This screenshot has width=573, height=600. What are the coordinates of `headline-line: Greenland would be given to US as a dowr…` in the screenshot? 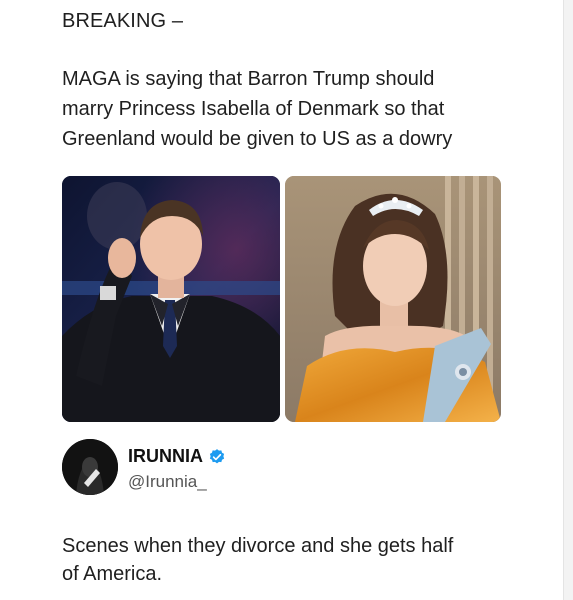 It's located at (257, 139).